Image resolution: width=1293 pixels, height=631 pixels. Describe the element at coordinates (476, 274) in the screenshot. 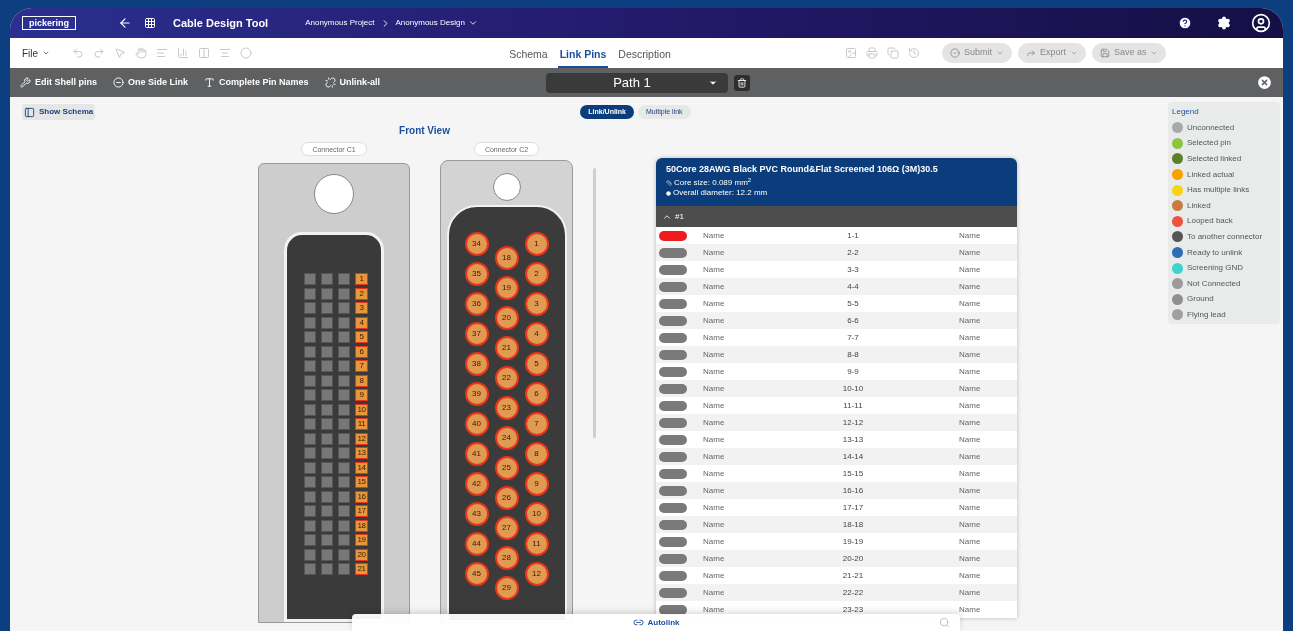

I see `pin: 35` at that location.